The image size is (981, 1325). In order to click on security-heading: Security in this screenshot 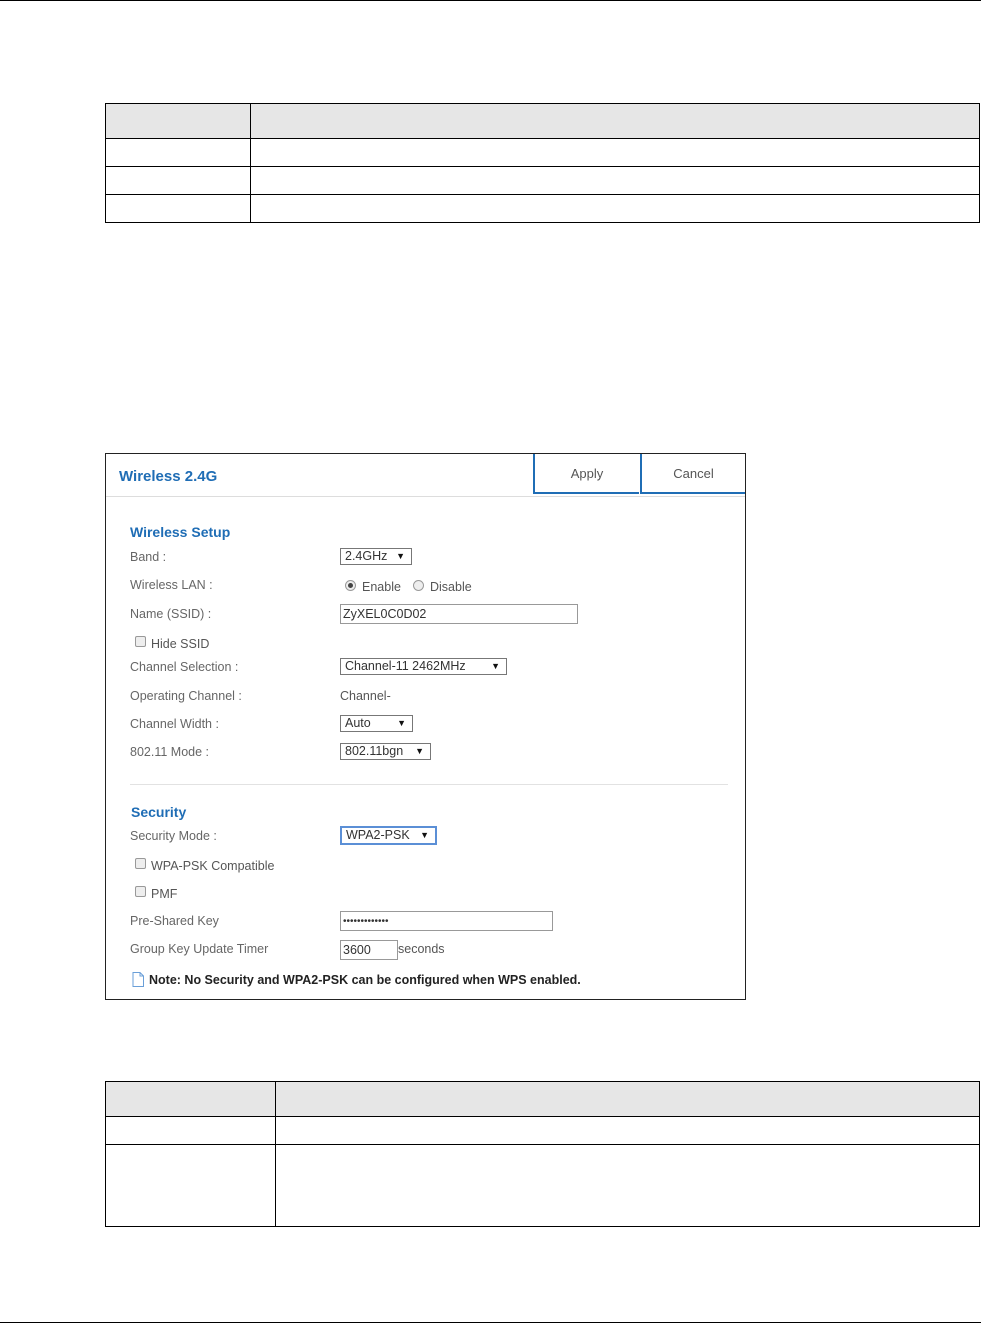, I will do `click(159, 812)`.